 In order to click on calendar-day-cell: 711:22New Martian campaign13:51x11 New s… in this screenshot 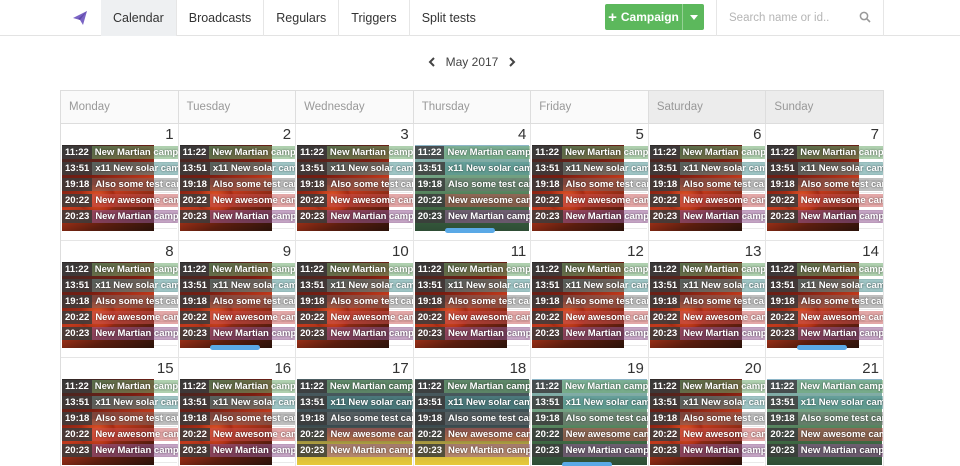, I will do `click(825, 182)`.